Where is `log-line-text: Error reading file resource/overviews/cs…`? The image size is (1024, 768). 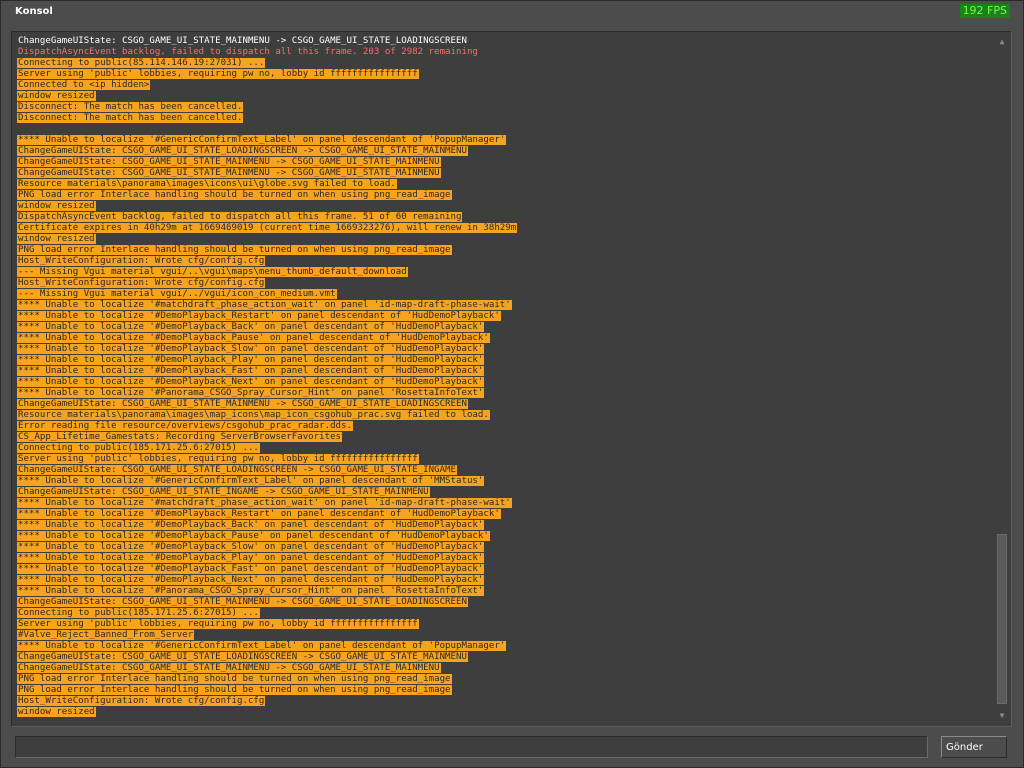
log-line-text: Error reading file resource/overviews/cs… is located at coordinates (185, 426).